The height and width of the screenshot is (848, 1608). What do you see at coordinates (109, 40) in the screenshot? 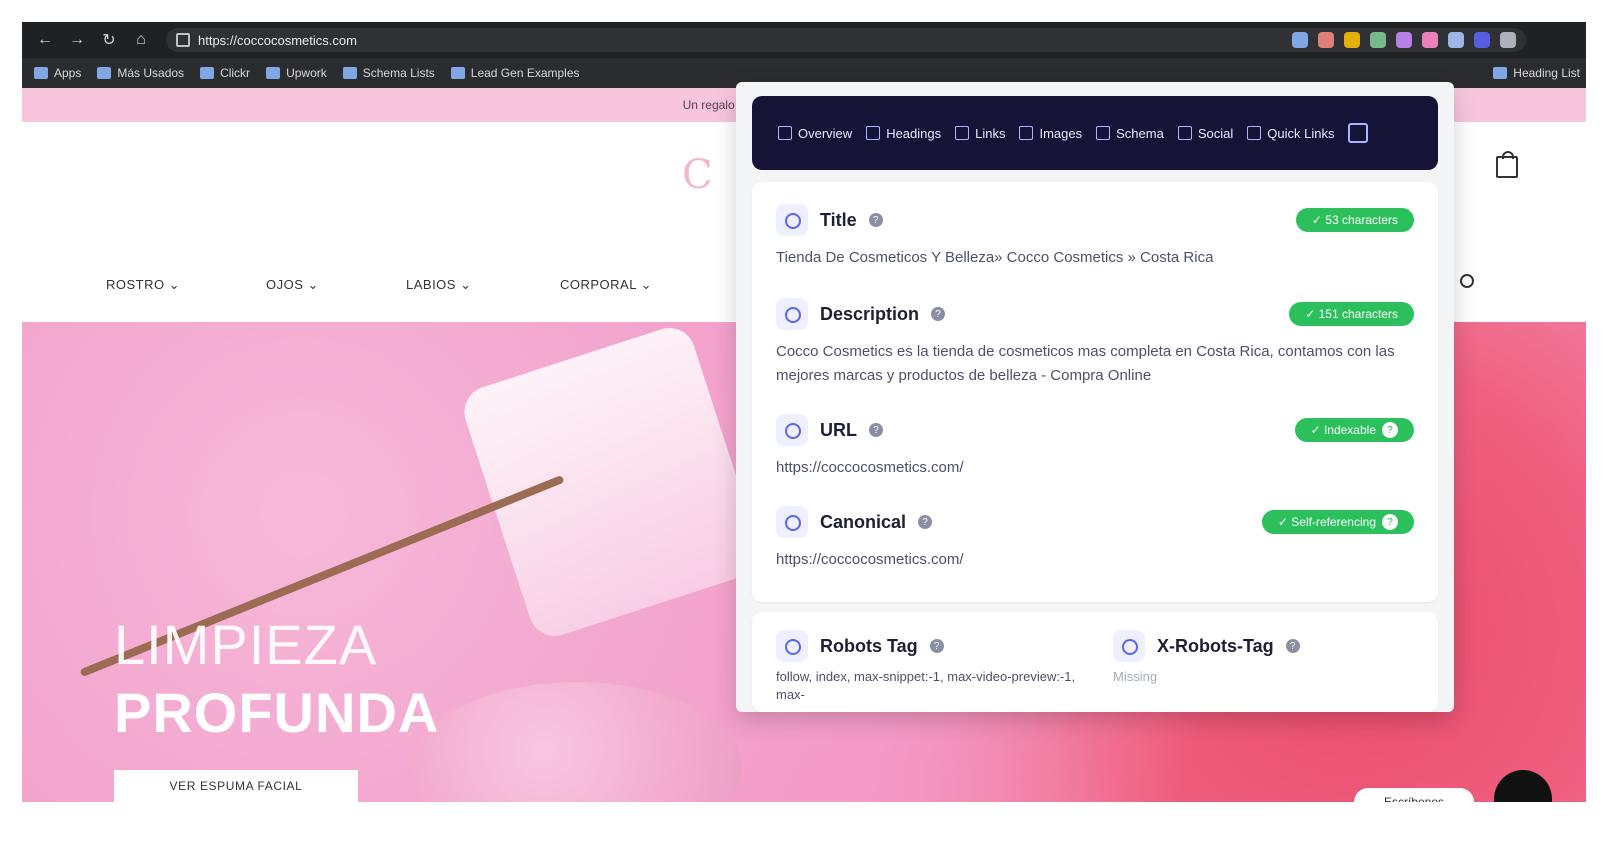
I see `reload-icon: ↻` at bounding box center [109, 40].